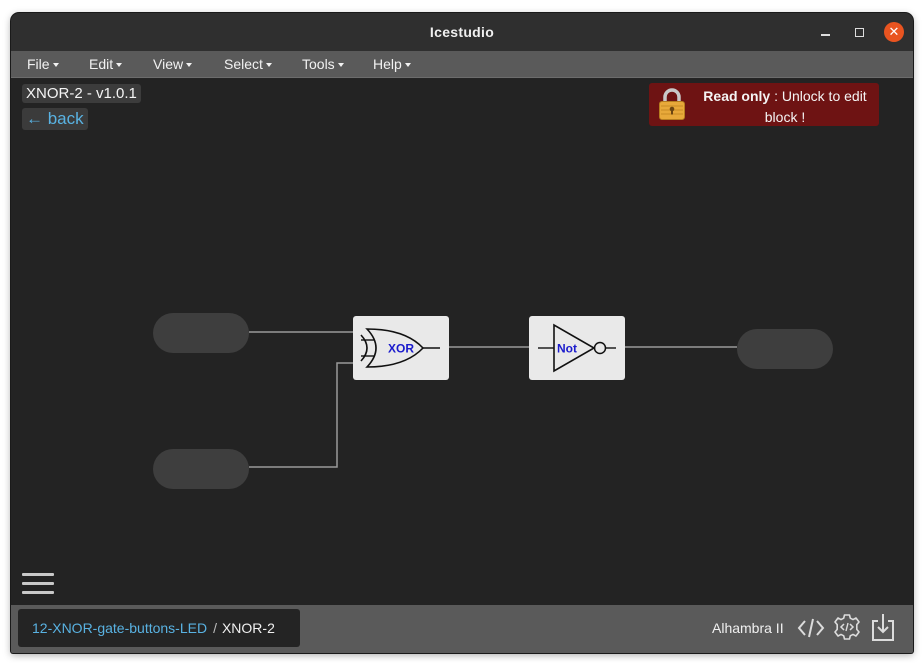 Image resolution: width=924 pixels, height=663 pixels. Describe the element at coordinates (243, 64) in the screenshot. I see `menu-select-label: Select` at that location.